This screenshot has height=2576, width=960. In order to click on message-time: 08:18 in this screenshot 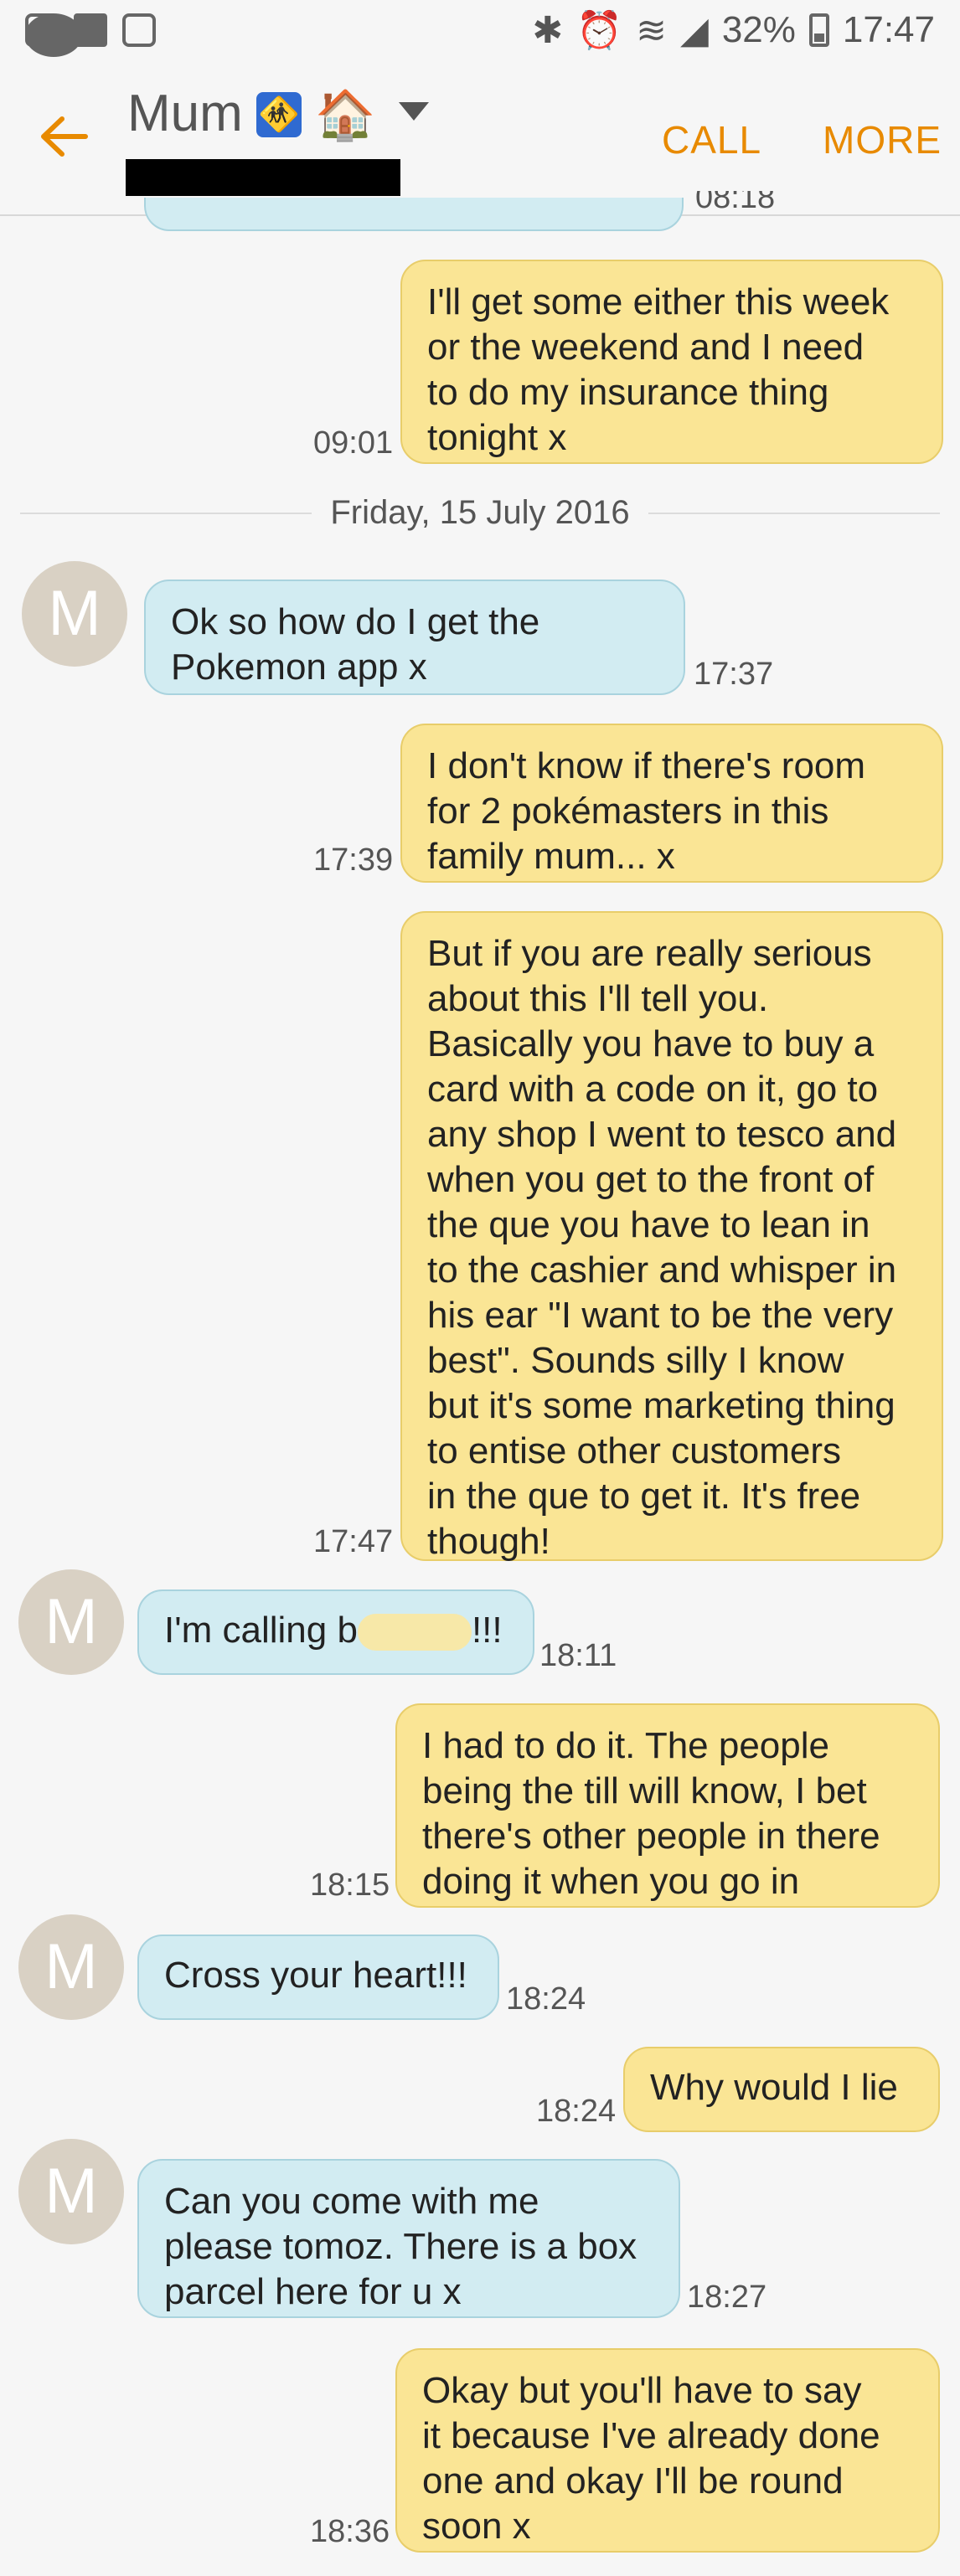, I will do `click(735, 202)`.